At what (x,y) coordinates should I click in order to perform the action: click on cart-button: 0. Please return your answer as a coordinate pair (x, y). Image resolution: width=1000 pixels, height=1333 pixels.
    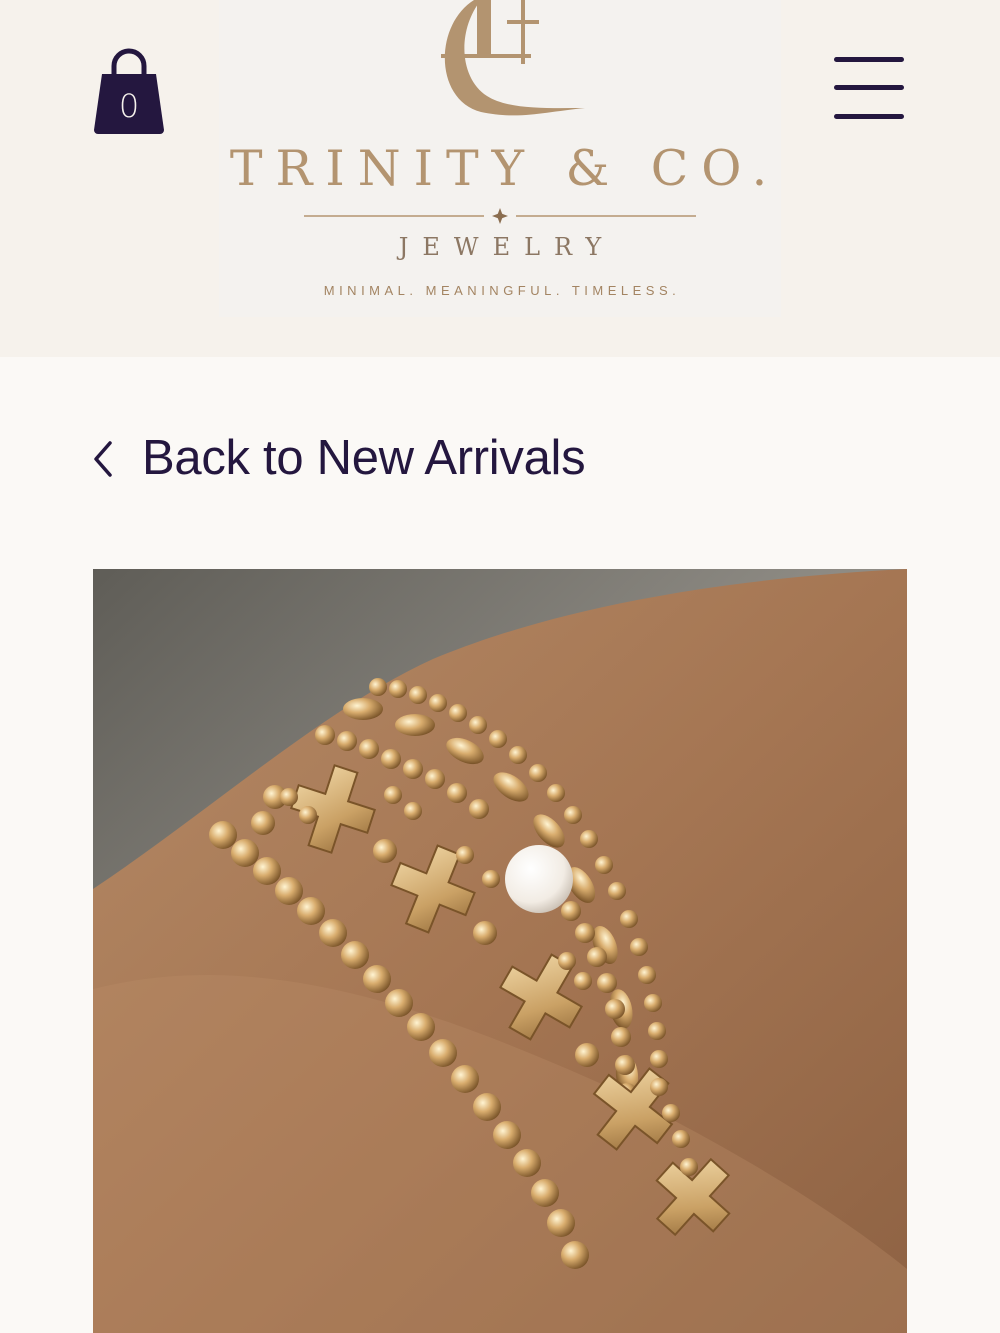
    Looking at the image, I should click on (129, 90).